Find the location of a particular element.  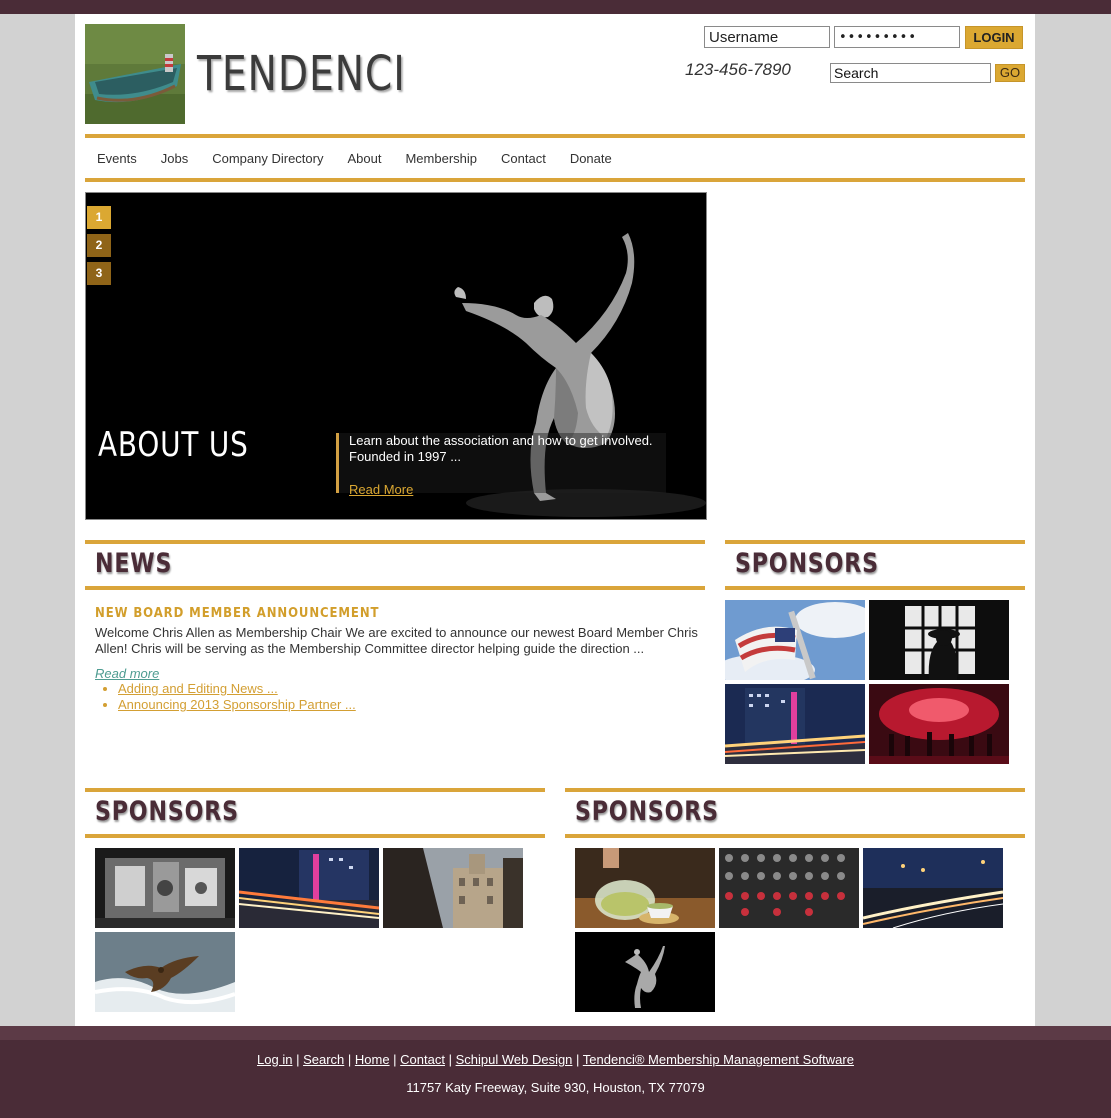

nav-item-jobs: Jobs is located at coordinates (174, 158).